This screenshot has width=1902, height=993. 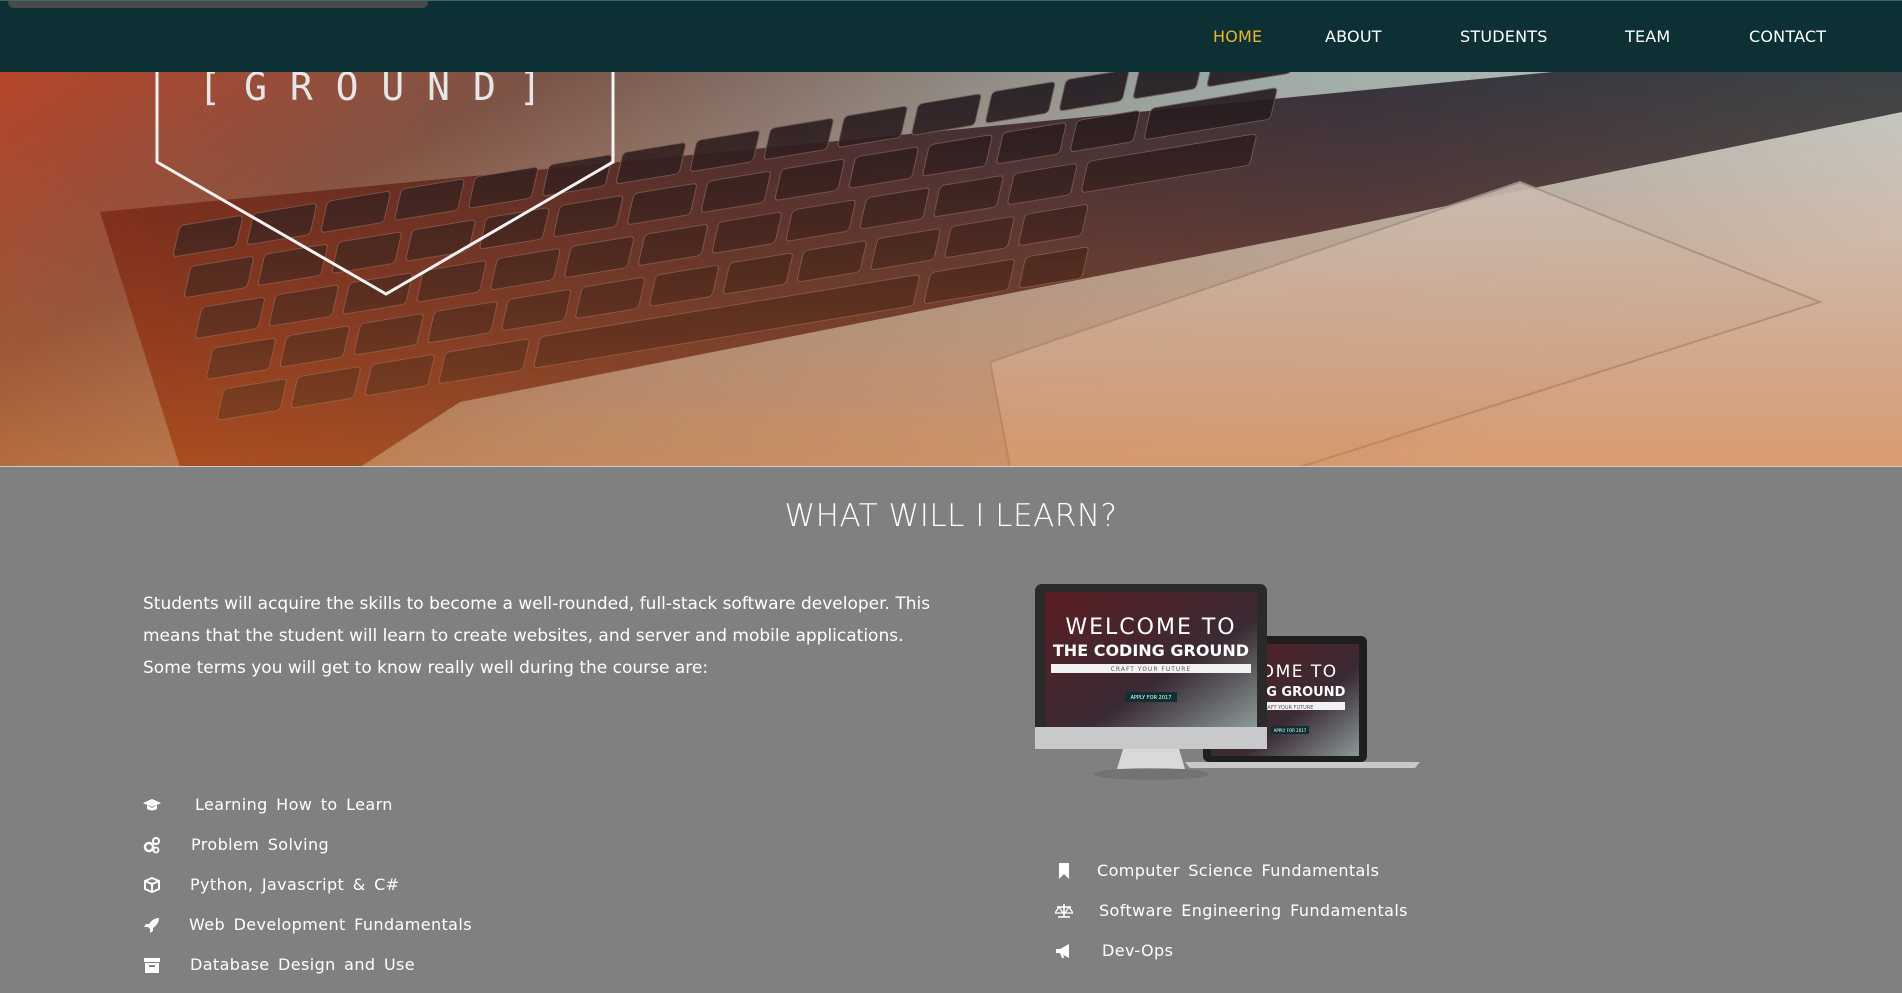 What do you see at coordinates (152, 805) in the screenshot?
I see `graduation-cap-icon` at bounding box center [152, 805].